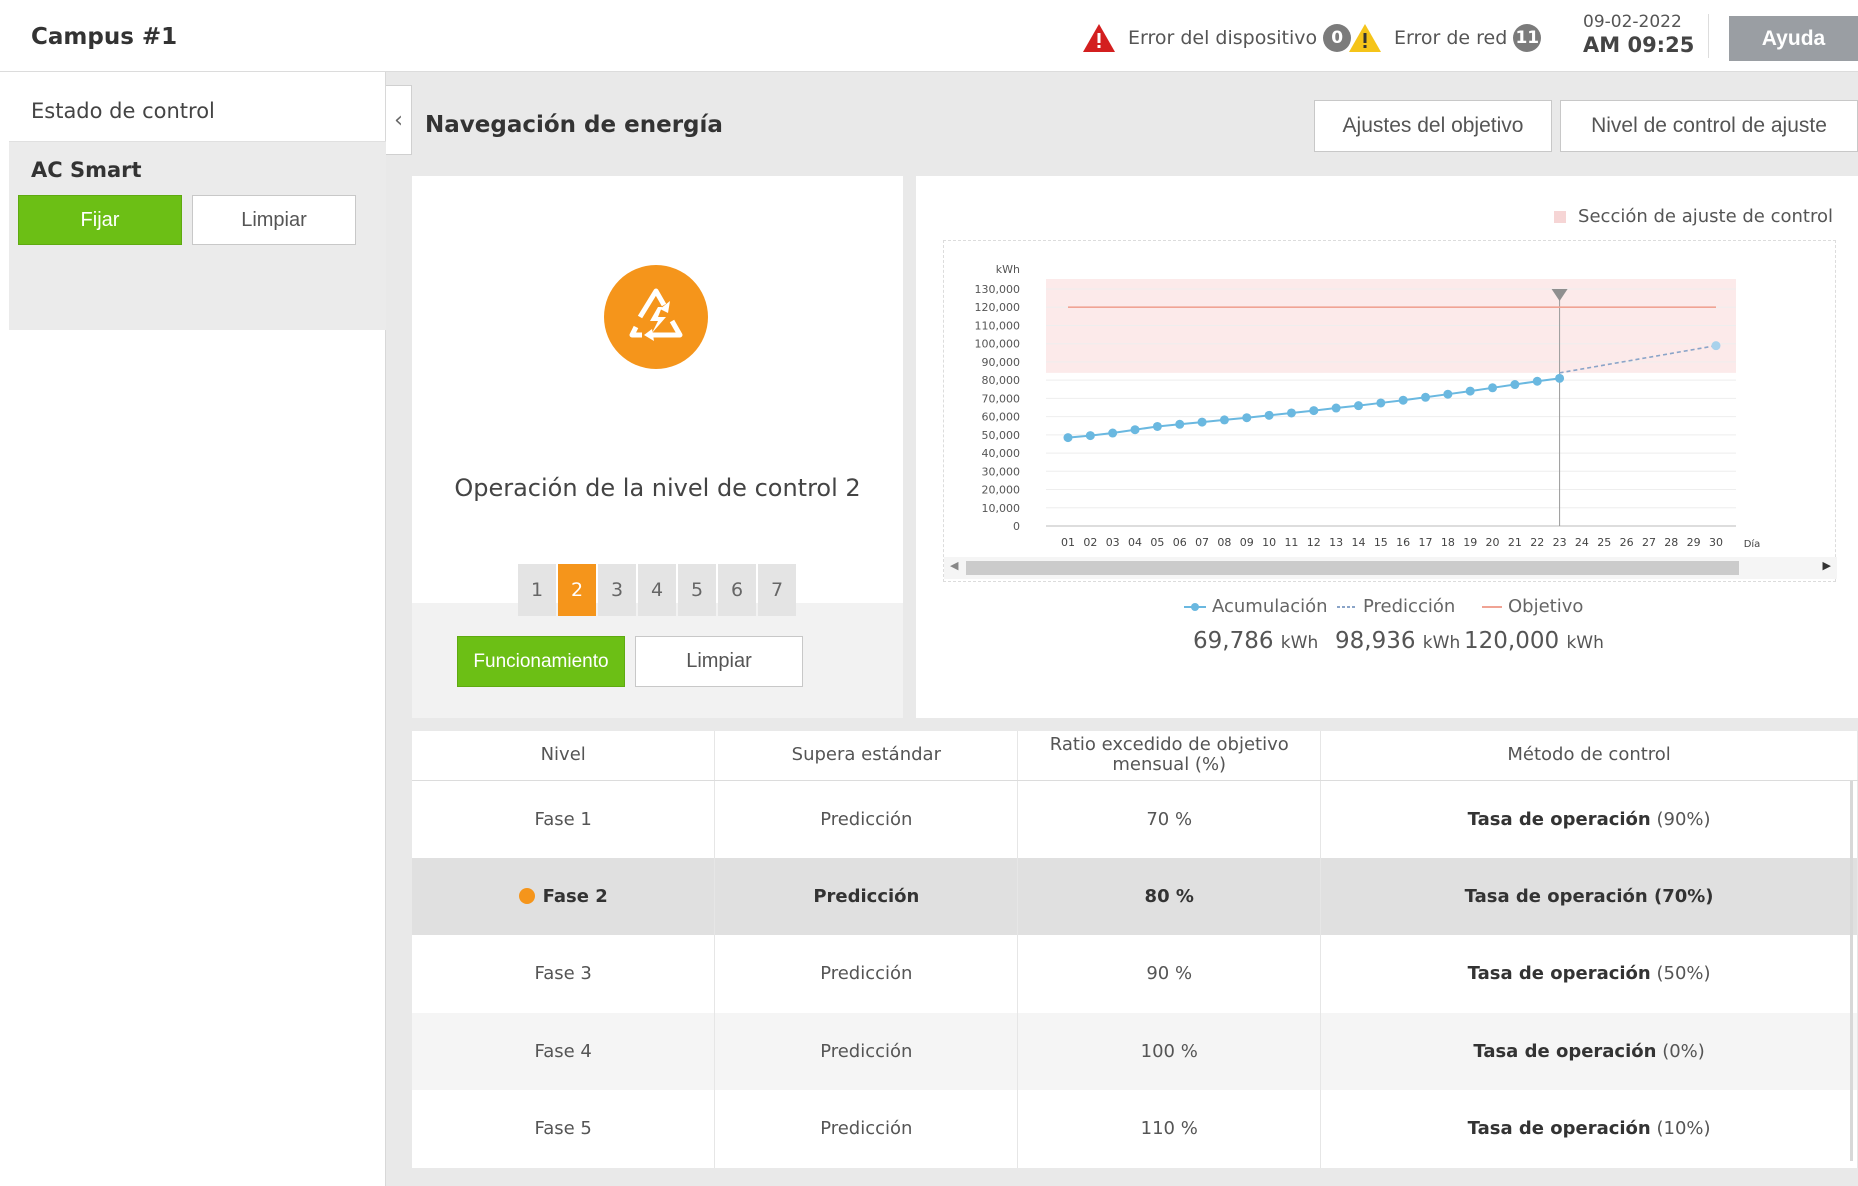  I want to click on control-level-selector: 1 2 3 4 5 6 7, so click(657, 590).